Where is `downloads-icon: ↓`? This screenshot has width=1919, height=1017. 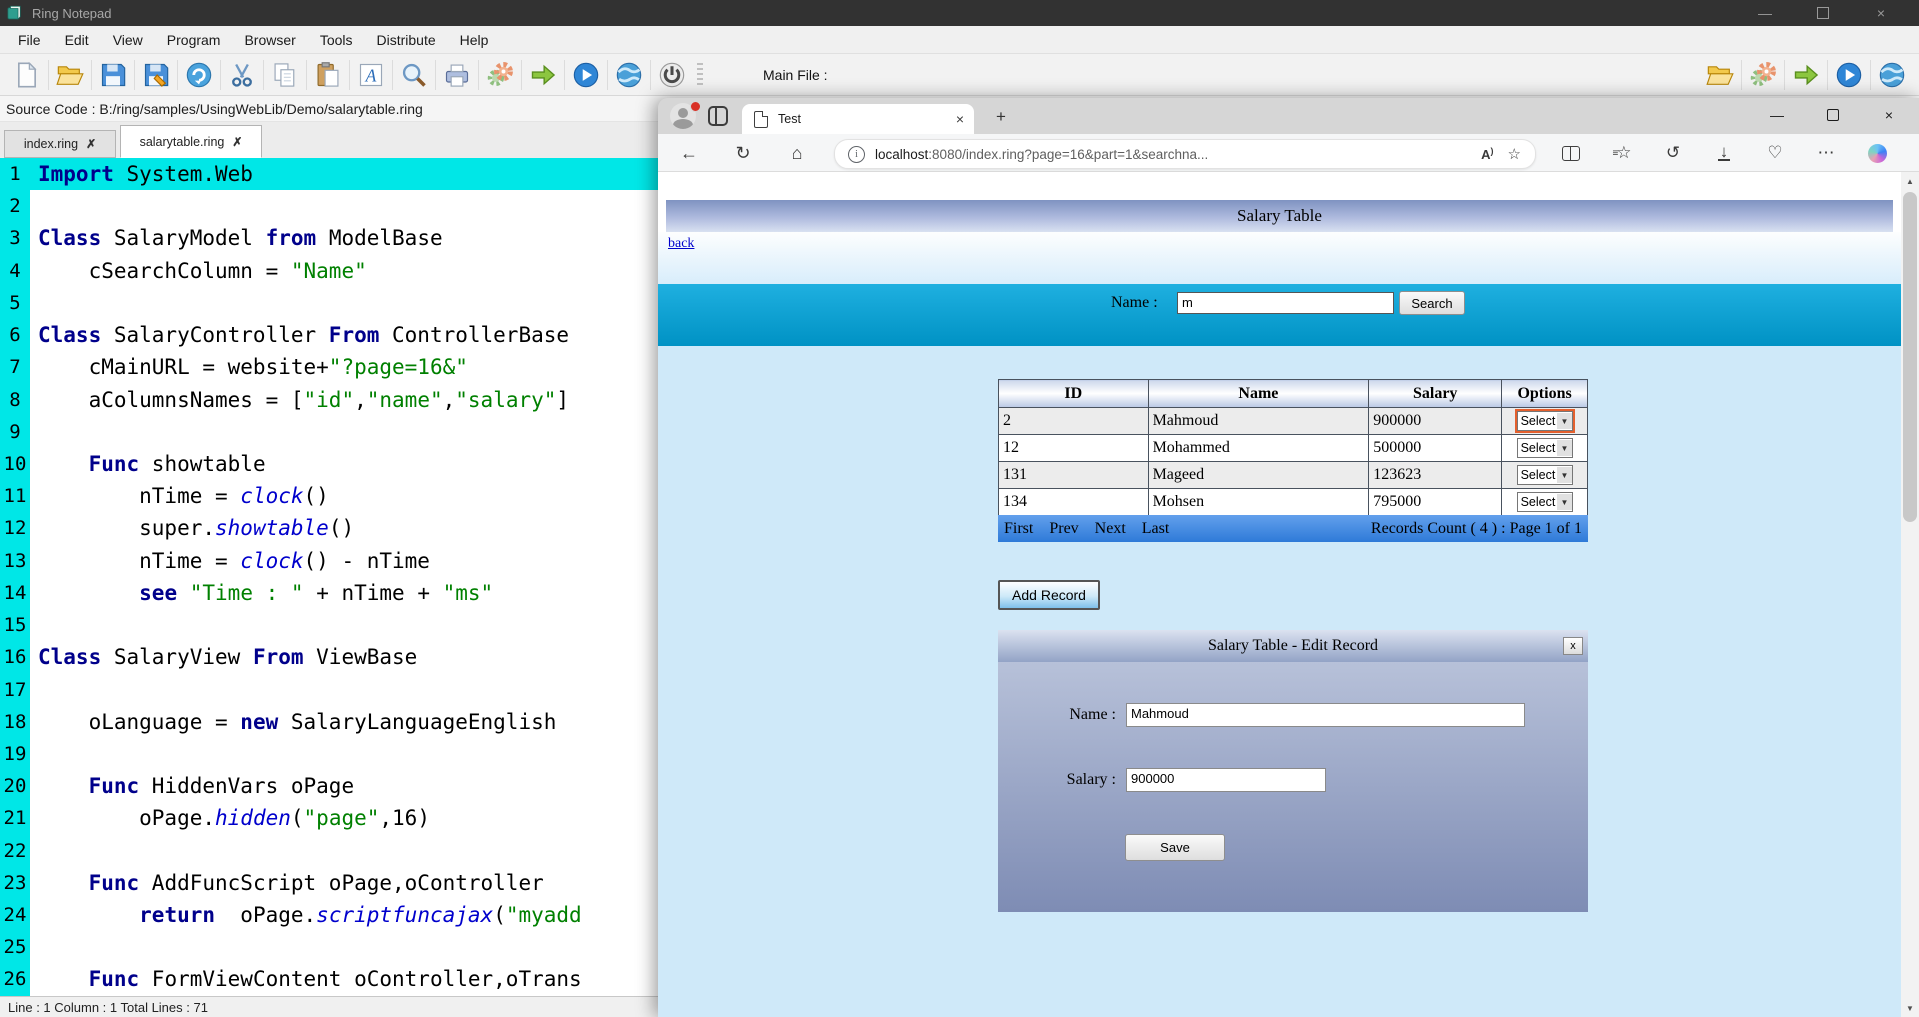 downloads-icon: ↓ is located at coordinates (1724, 153).